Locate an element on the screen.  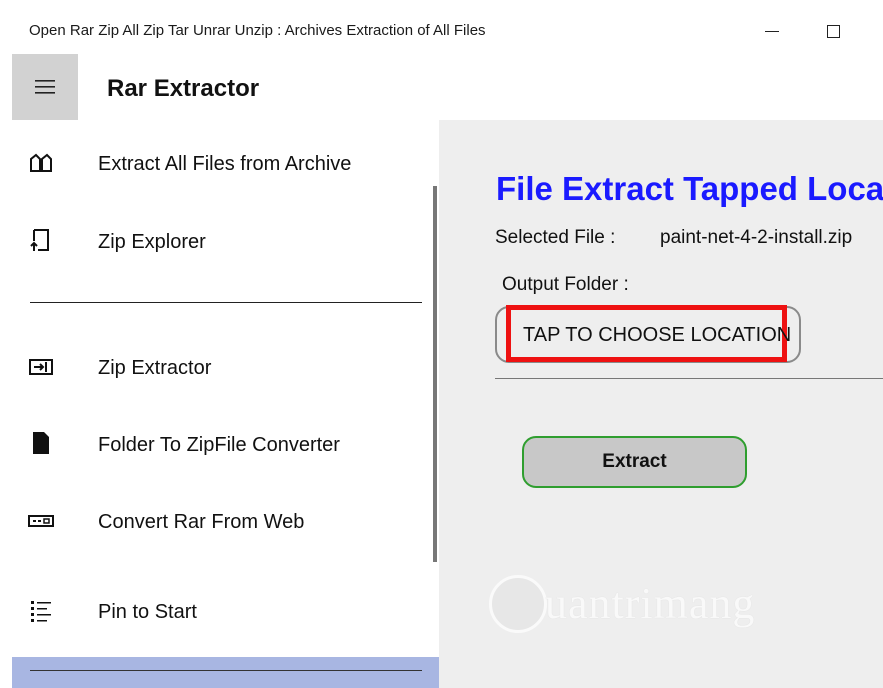
minimize-icon is located at coordinates (772, 31).